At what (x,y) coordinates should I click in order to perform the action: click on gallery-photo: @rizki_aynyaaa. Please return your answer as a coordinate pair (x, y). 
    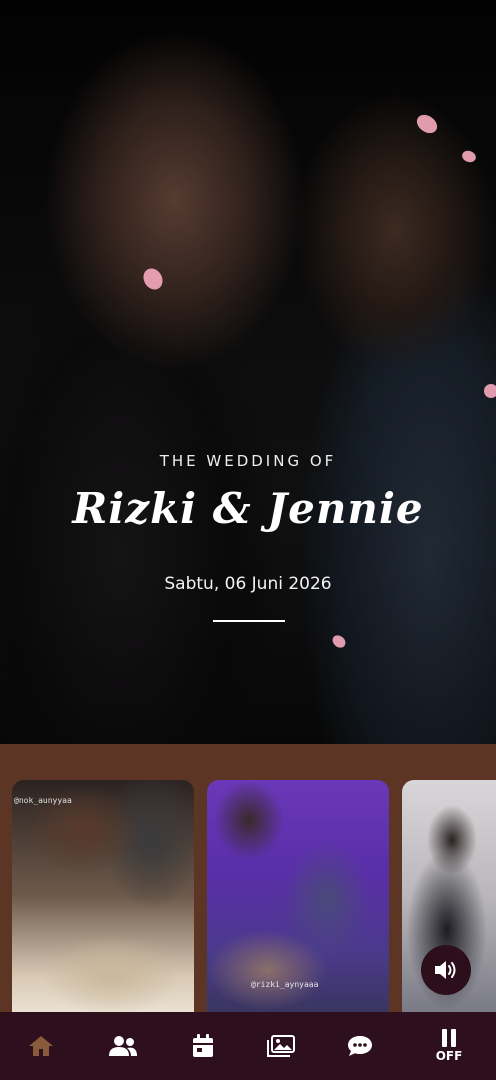
    Looking at the image, I should click on (298, 896).